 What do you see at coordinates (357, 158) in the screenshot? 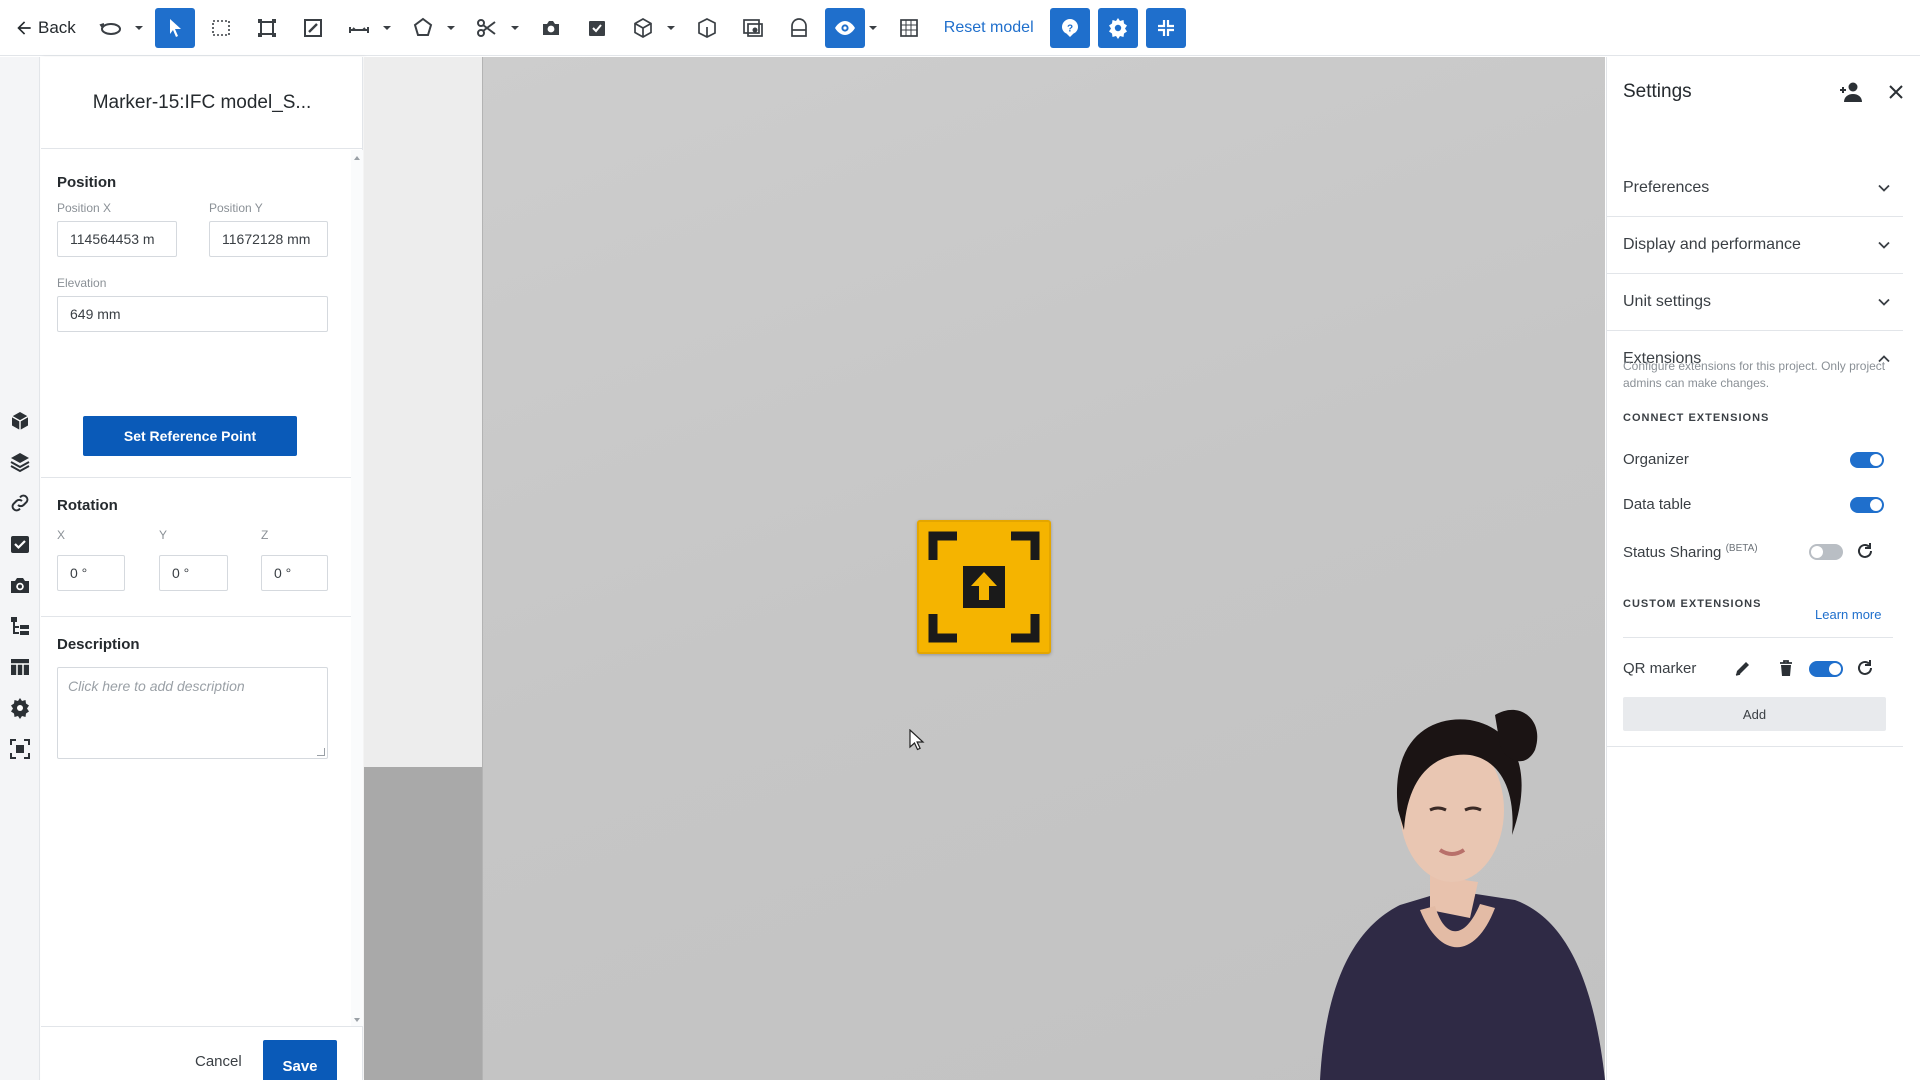
I see `scroll-up-arrow` at bounding box center [357, 158].